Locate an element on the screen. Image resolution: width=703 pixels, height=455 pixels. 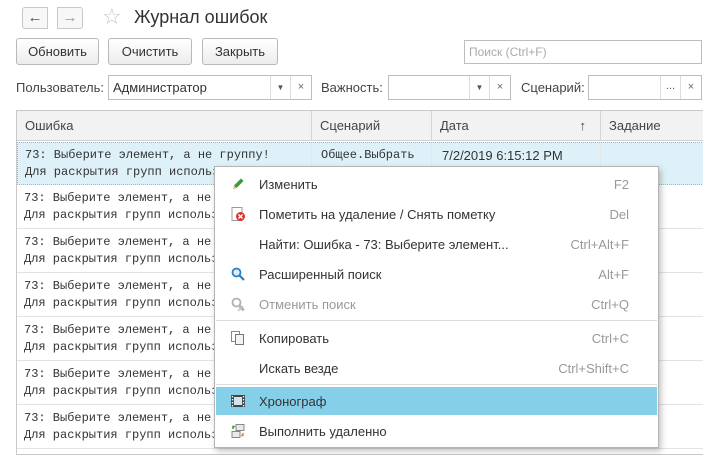
column-header-date-label: Дата is located at coordinates (454, 125).